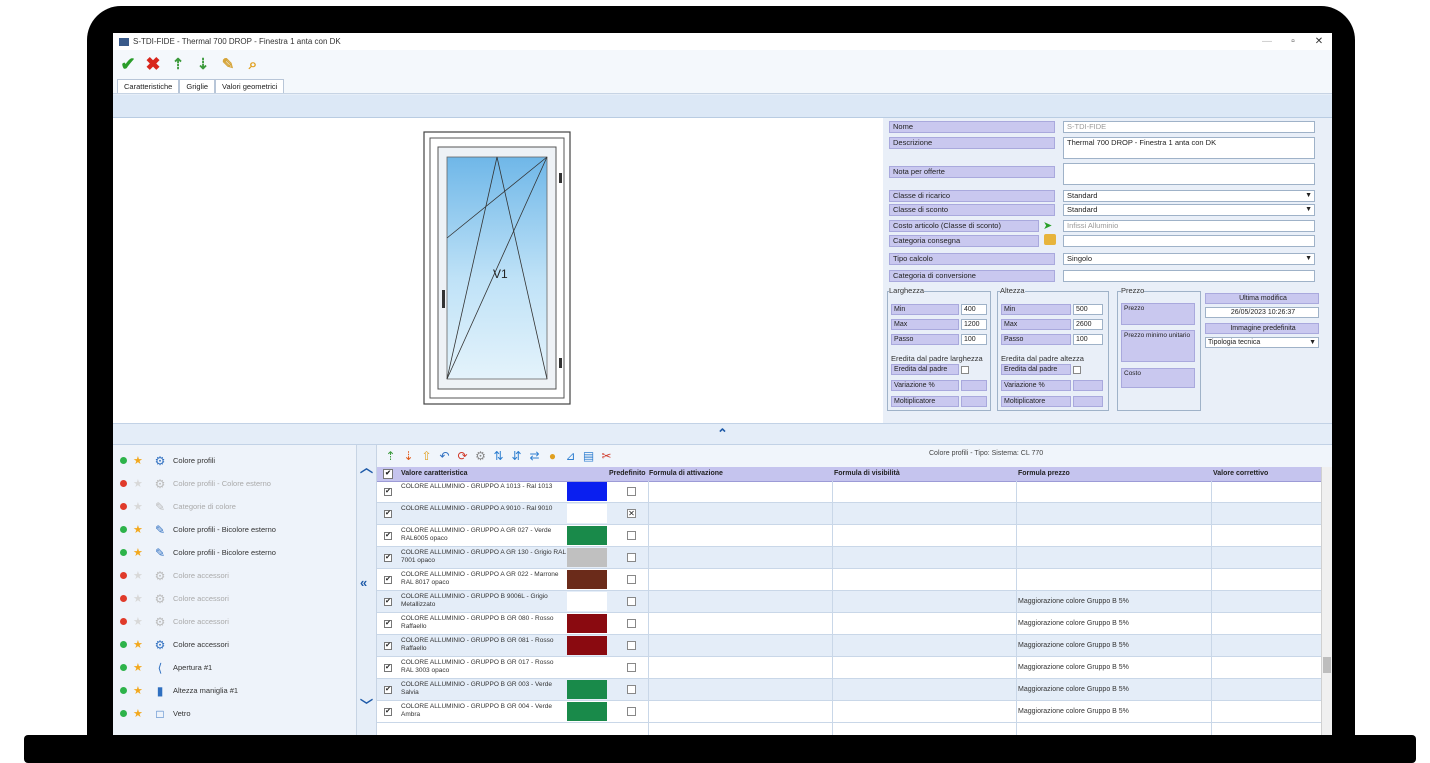  Describe the element at coordinates (366, 704) in the screenshot. I see `scroll-down-icon: ﹀` at that location.